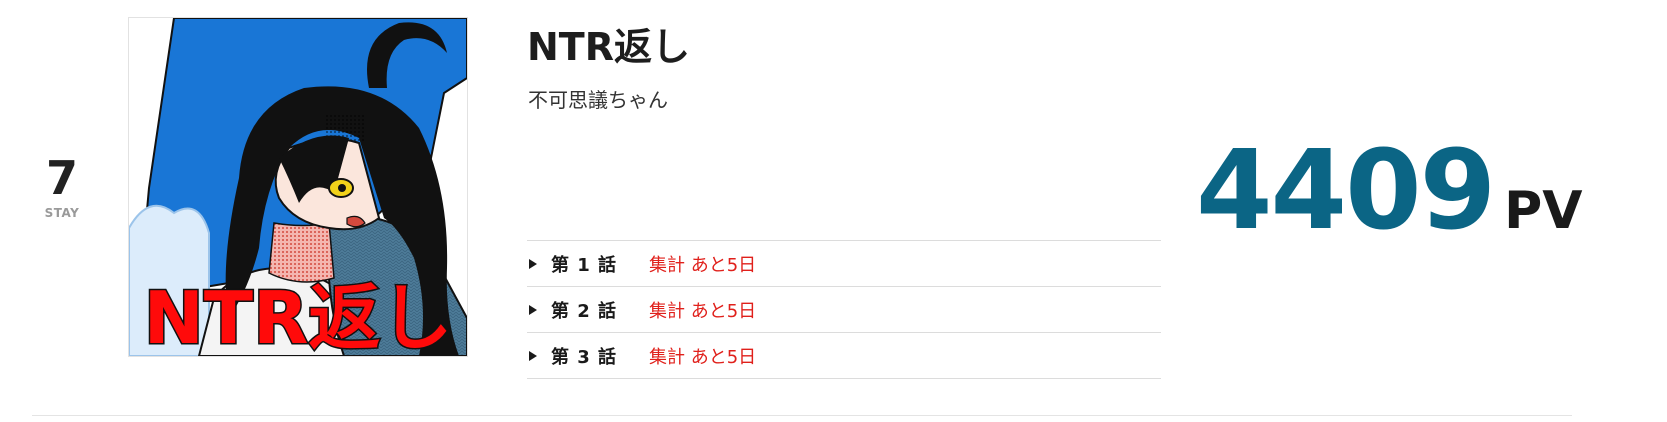  I want to click on rank-number: 7, so click(61, 178).